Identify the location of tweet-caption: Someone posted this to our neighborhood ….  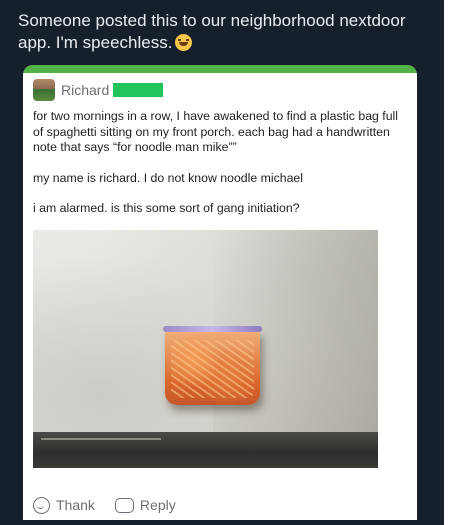
(228, 32).